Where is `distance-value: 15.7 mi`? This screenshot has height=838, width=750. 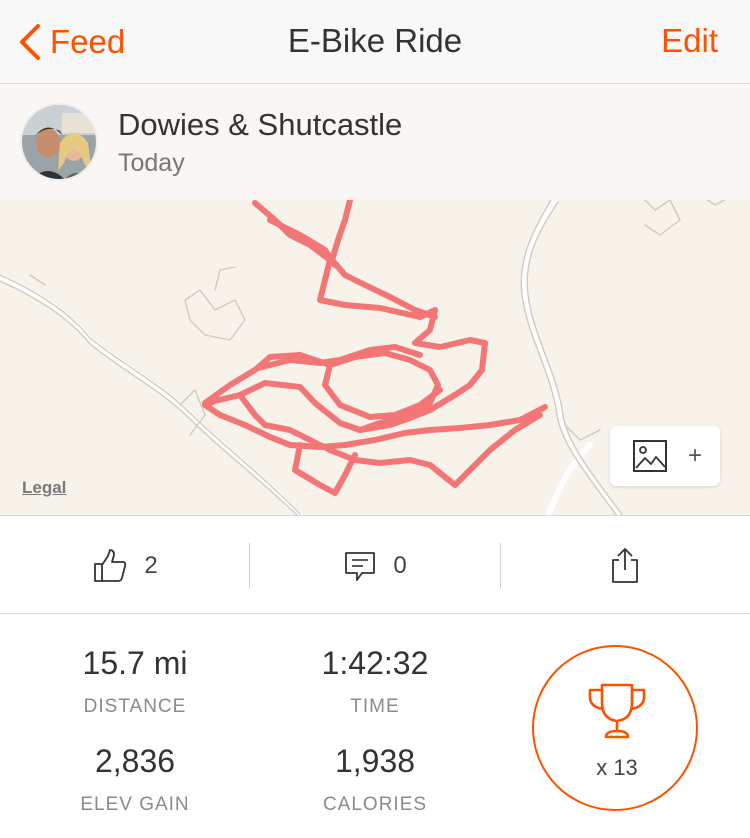
distance-value: 15.7 mi is located at coordinates (135, 663).